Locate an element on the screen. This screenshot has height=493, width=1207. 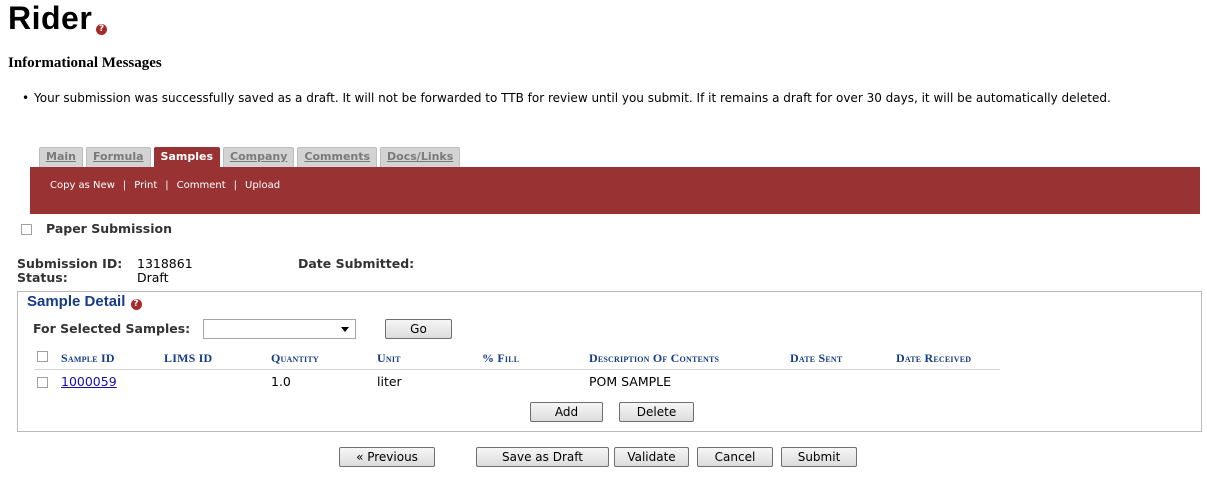
submit-button: Submit is located at coordinates (819, 457).